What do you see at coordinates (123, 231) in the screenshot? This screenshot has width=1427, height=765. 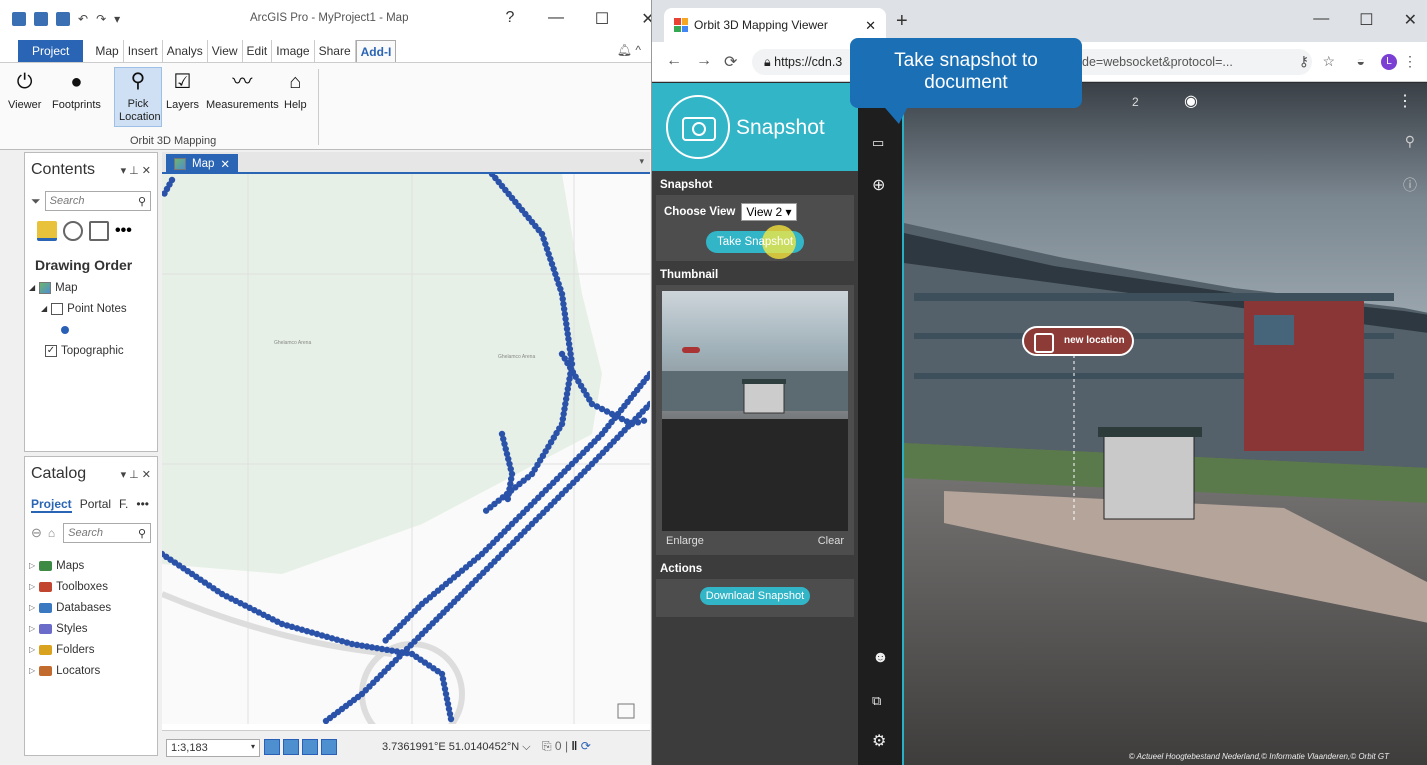 I see `more-icon: •••` at bounding box center [123, 231].